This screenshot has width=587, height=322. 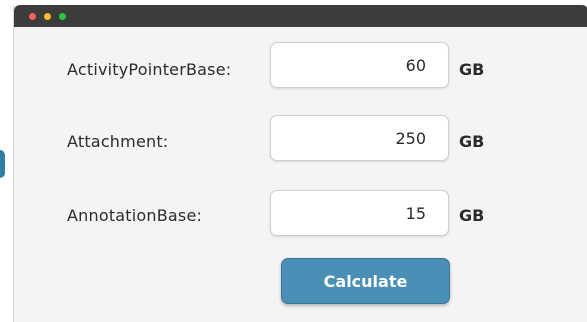 What do you see at coordinates (2, 164) in the screenshot?
I see `side-panel-handle` at bounding box center [2, 164].